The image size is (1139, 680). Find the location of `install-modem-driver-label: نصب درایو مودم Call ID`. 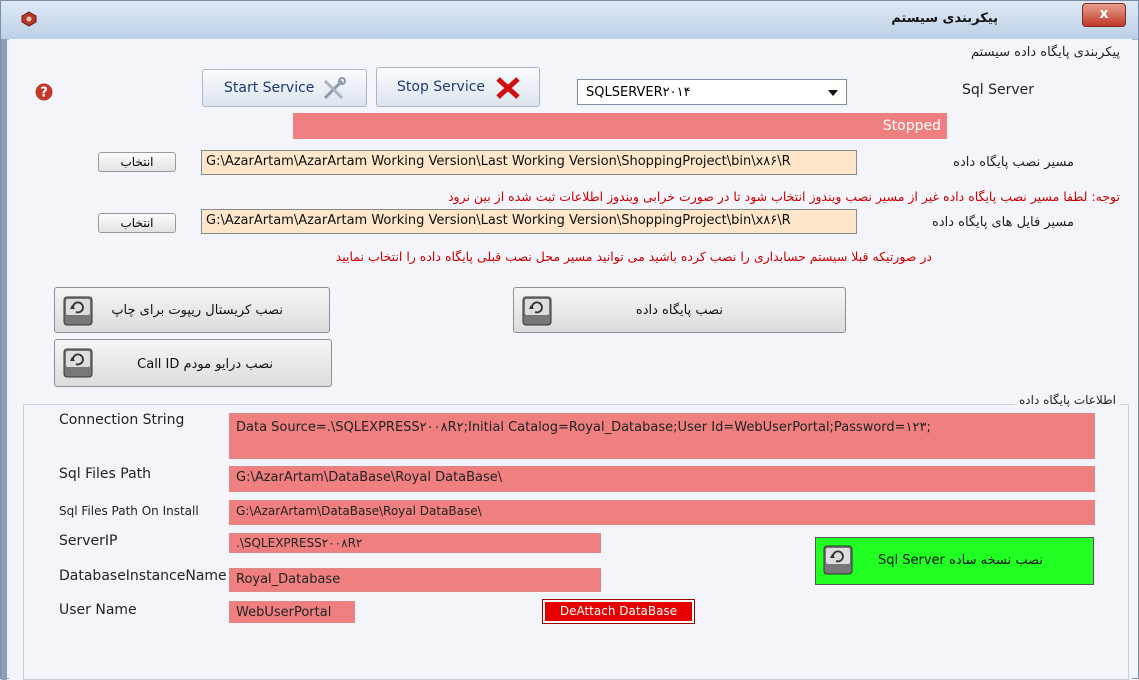

install-modem-driver-label: نصب درایو مودم Call ID is located at coordinates (205, 364).